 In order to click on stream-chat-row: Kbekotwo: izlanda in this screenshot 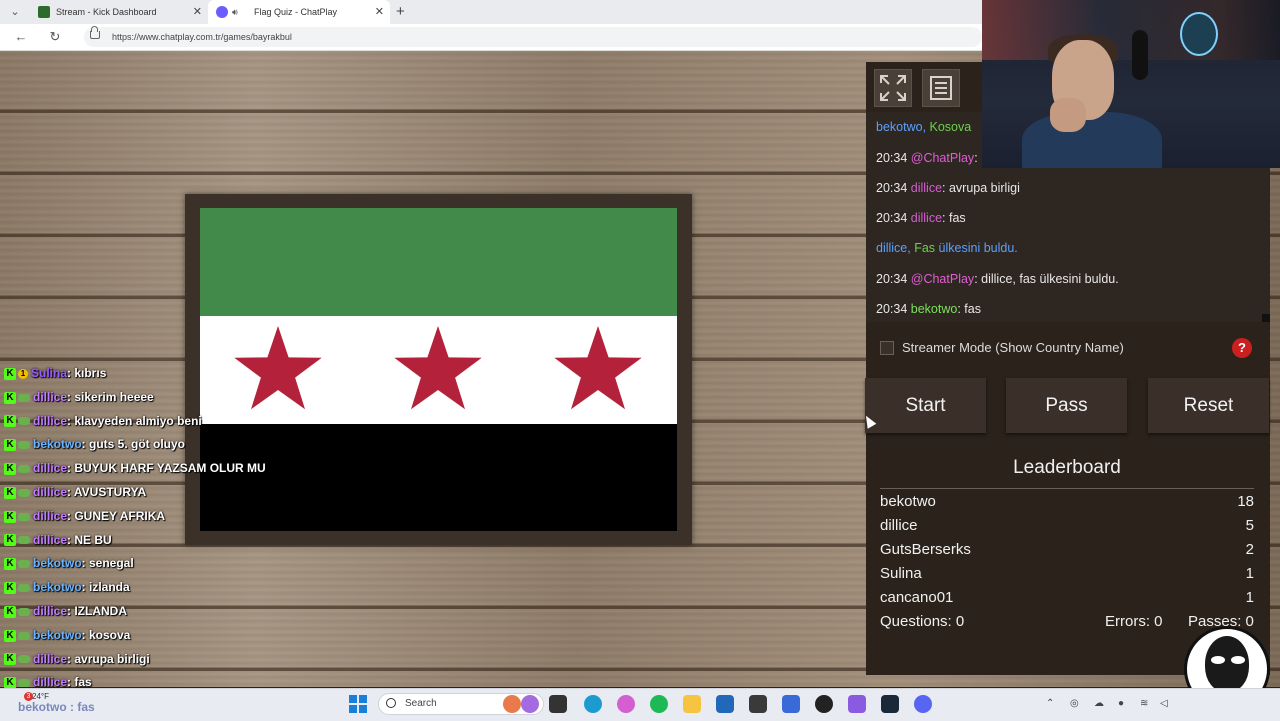, I will do `click(65, 589)`.